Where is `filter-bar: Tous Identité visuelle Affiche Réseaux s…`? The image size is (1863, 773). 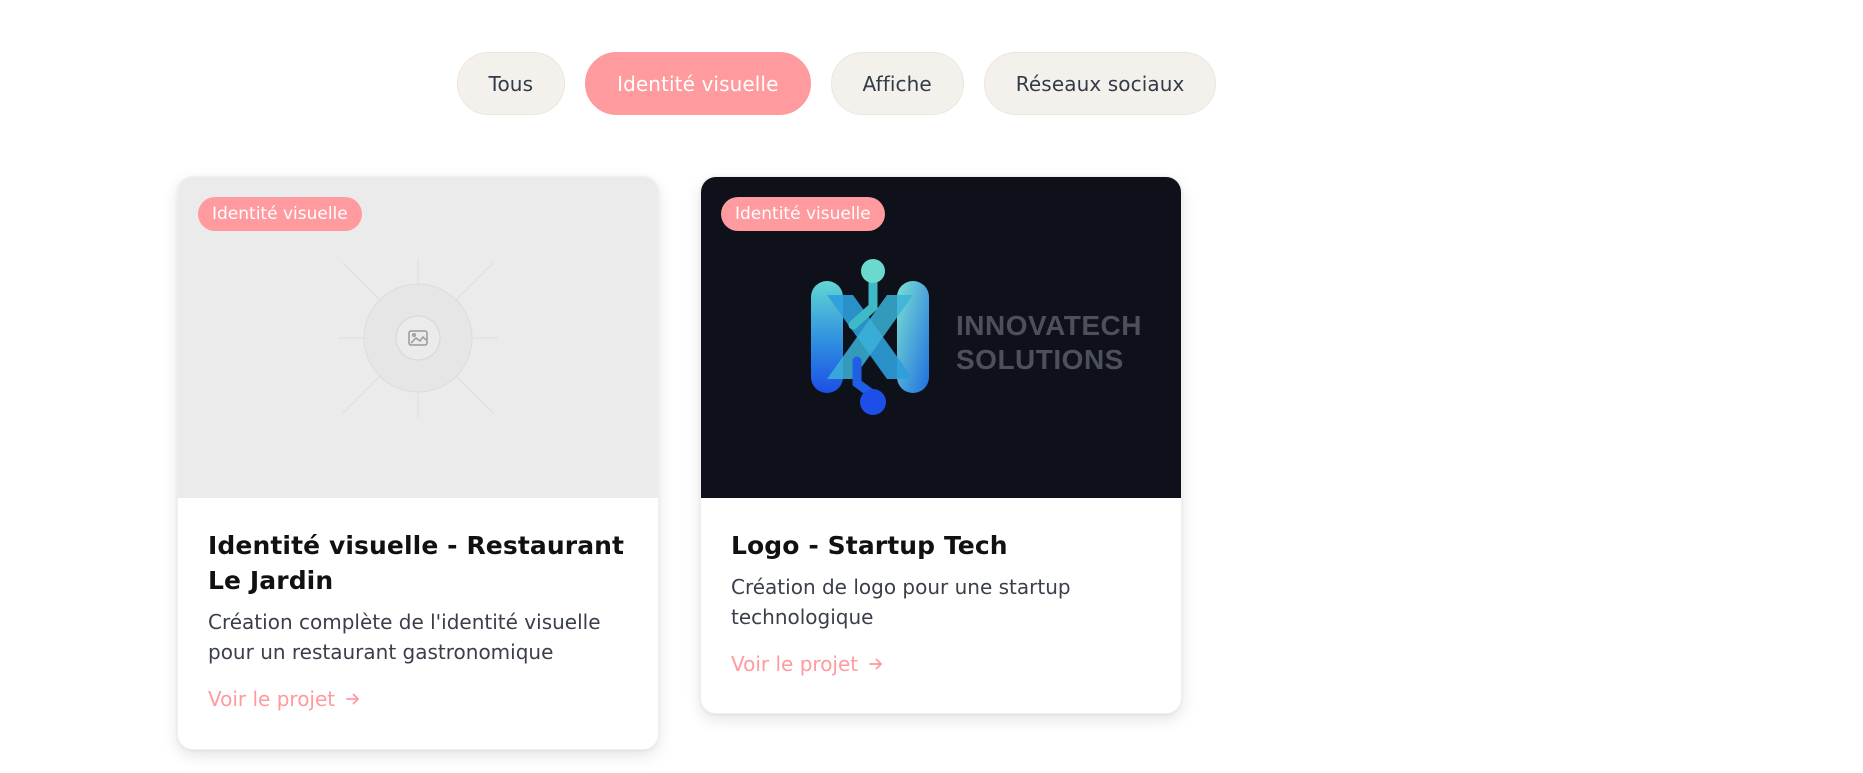 filter-bar: Tous Identité visuelle Affiche Réseaux s… is located at coordinates (931, 83).